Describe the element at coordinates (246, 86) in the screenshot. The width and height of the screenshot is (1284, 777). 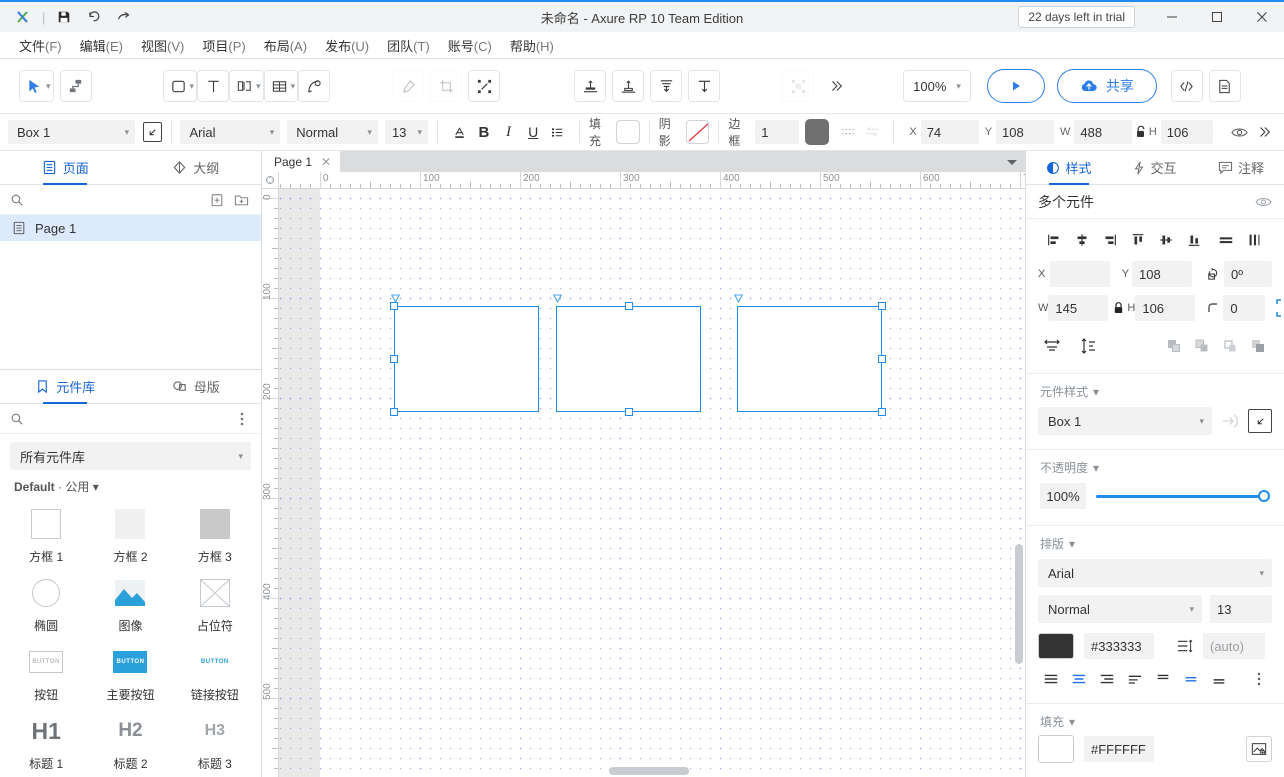
I see `dynamic-panel-tool: ▾` at that location.